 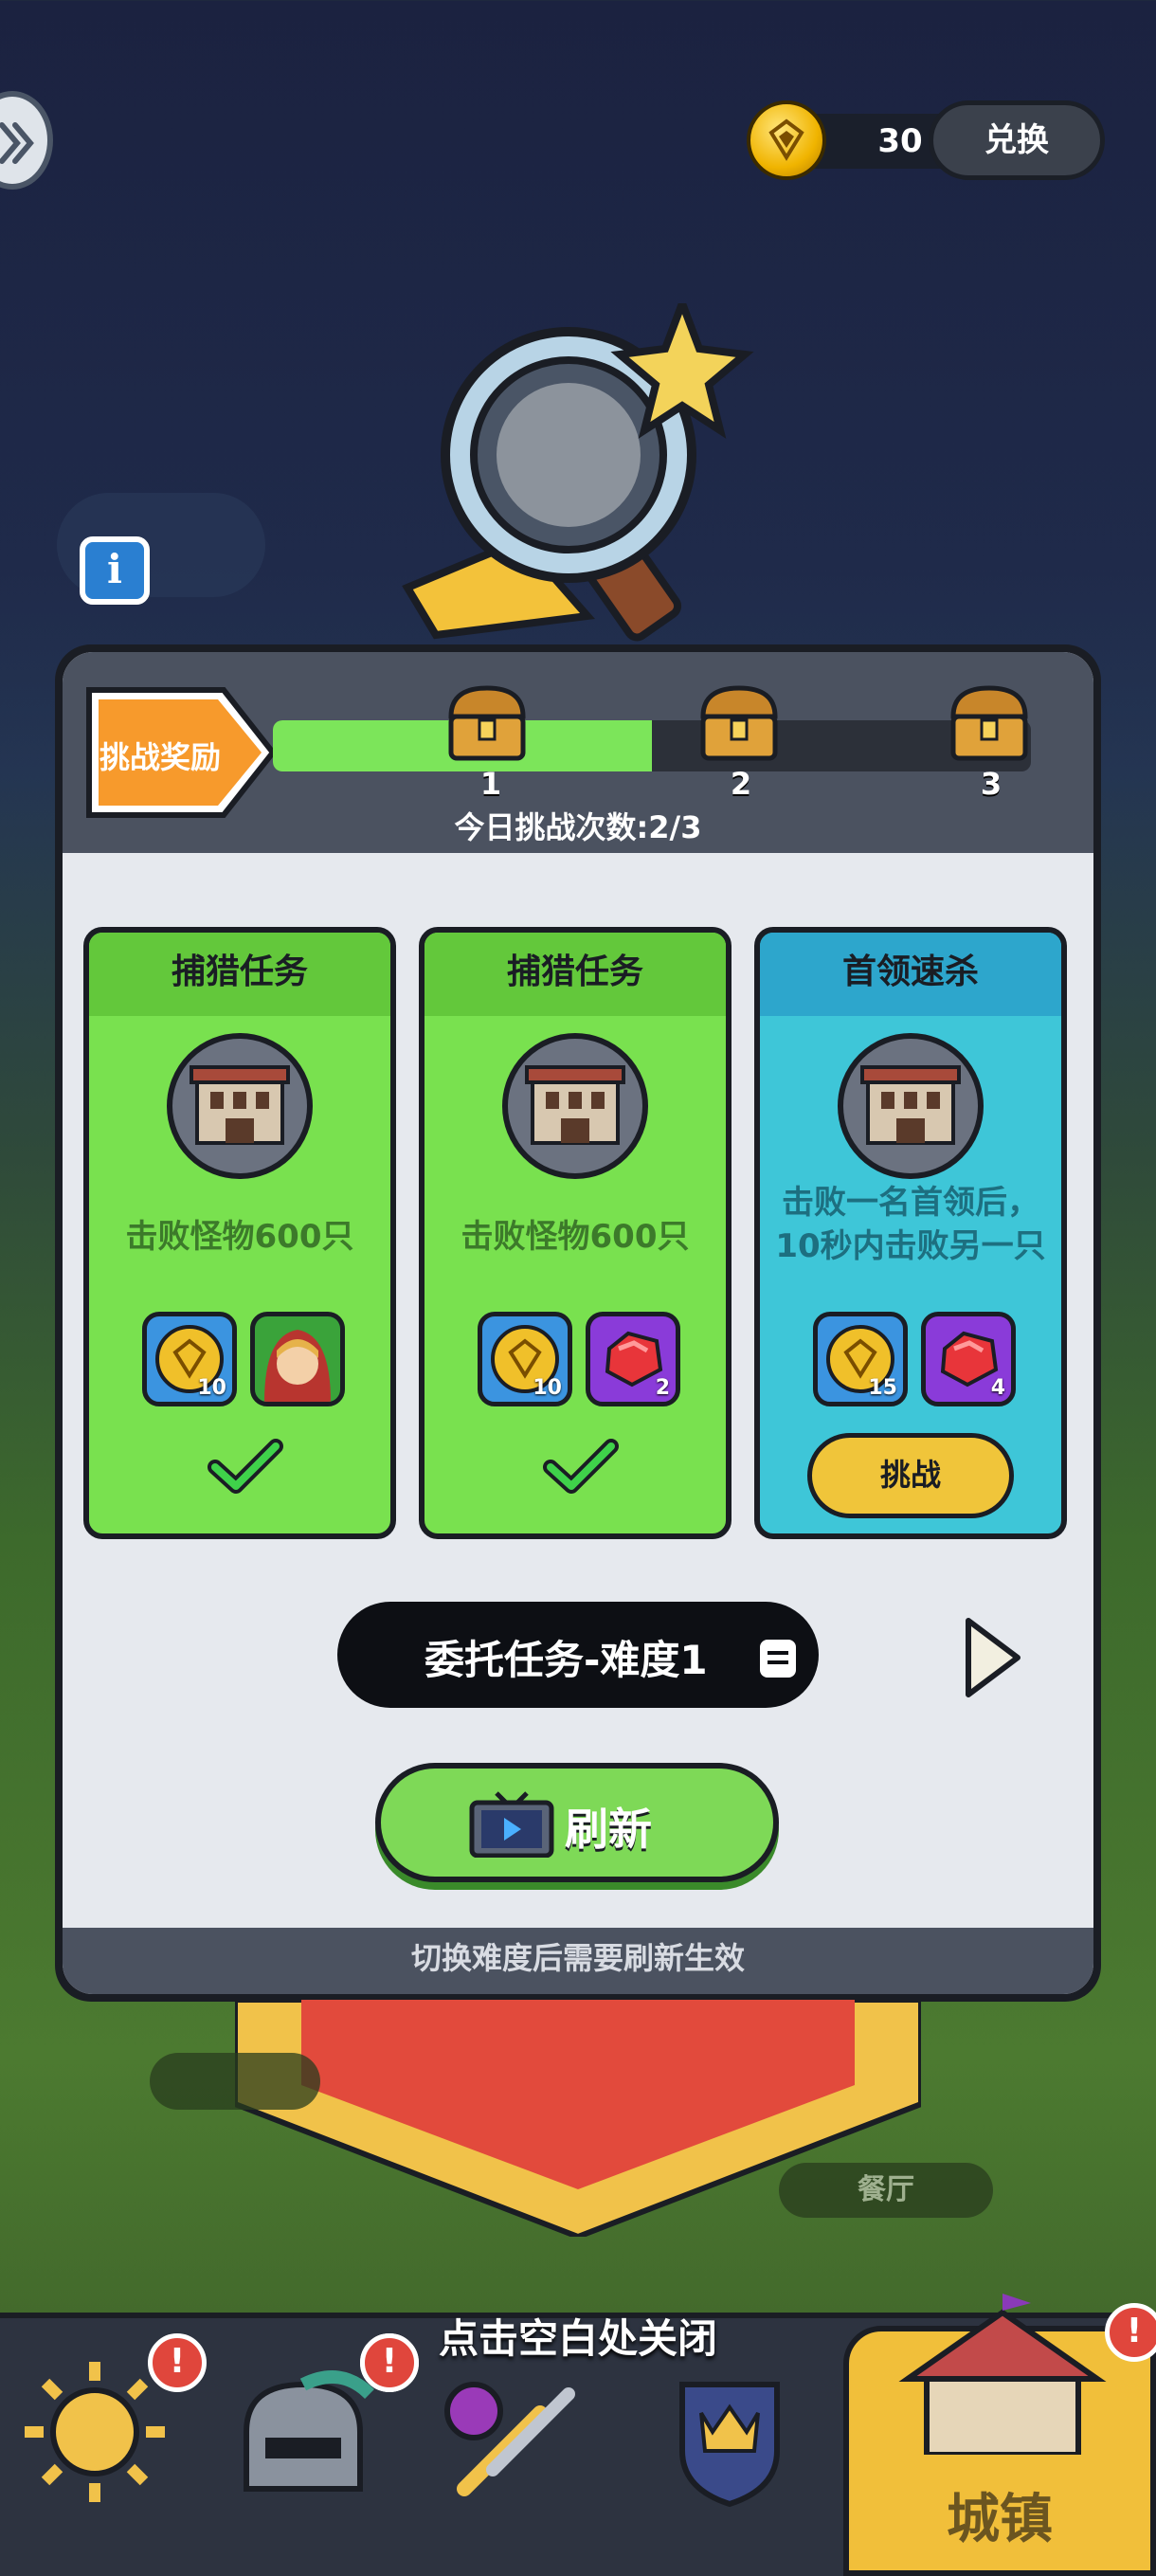 I want to click on reward-gem-slot: 2, so click(x=633, y=1359).